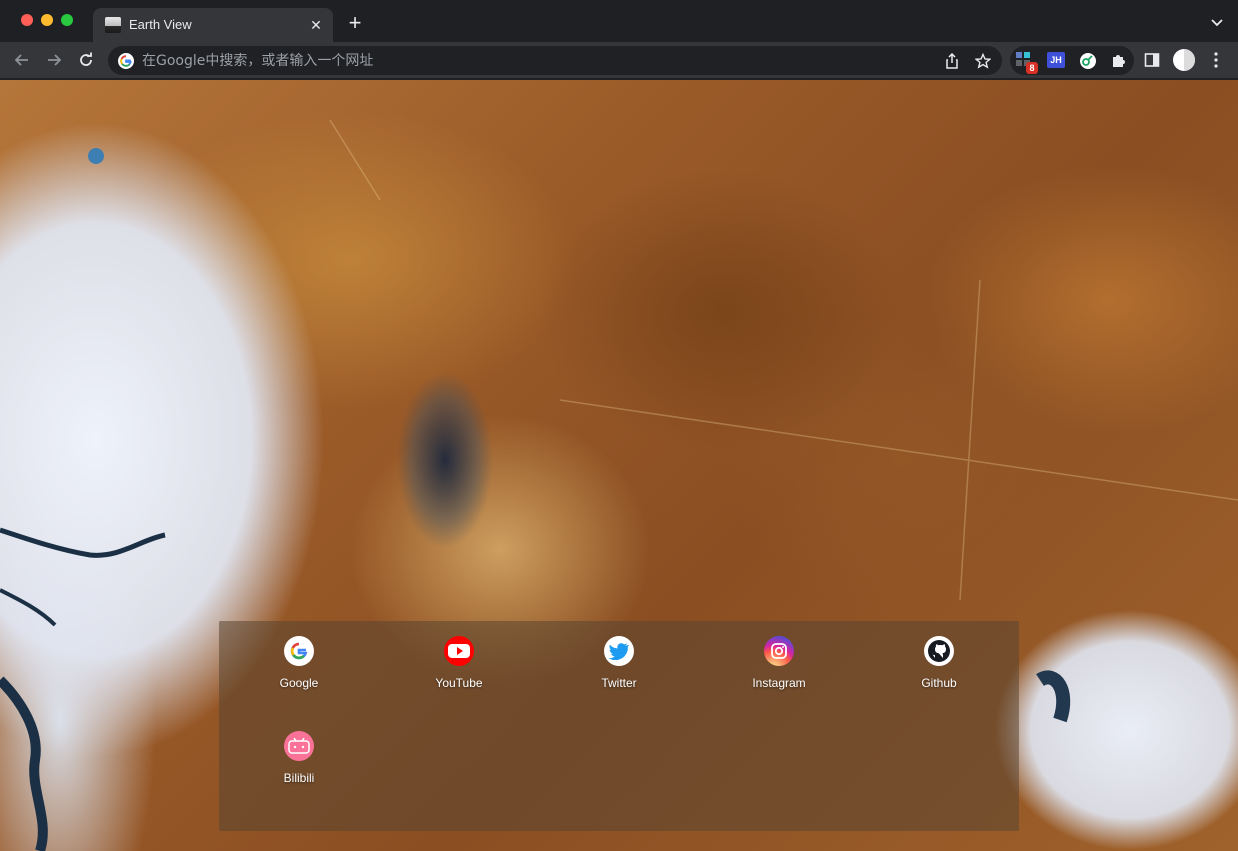 The height and width of the screenshot is (851, 1238). Describe the element at coordinates (779, 683) in the screenshot. I see `speed-dial-label: Instagram` at that location.